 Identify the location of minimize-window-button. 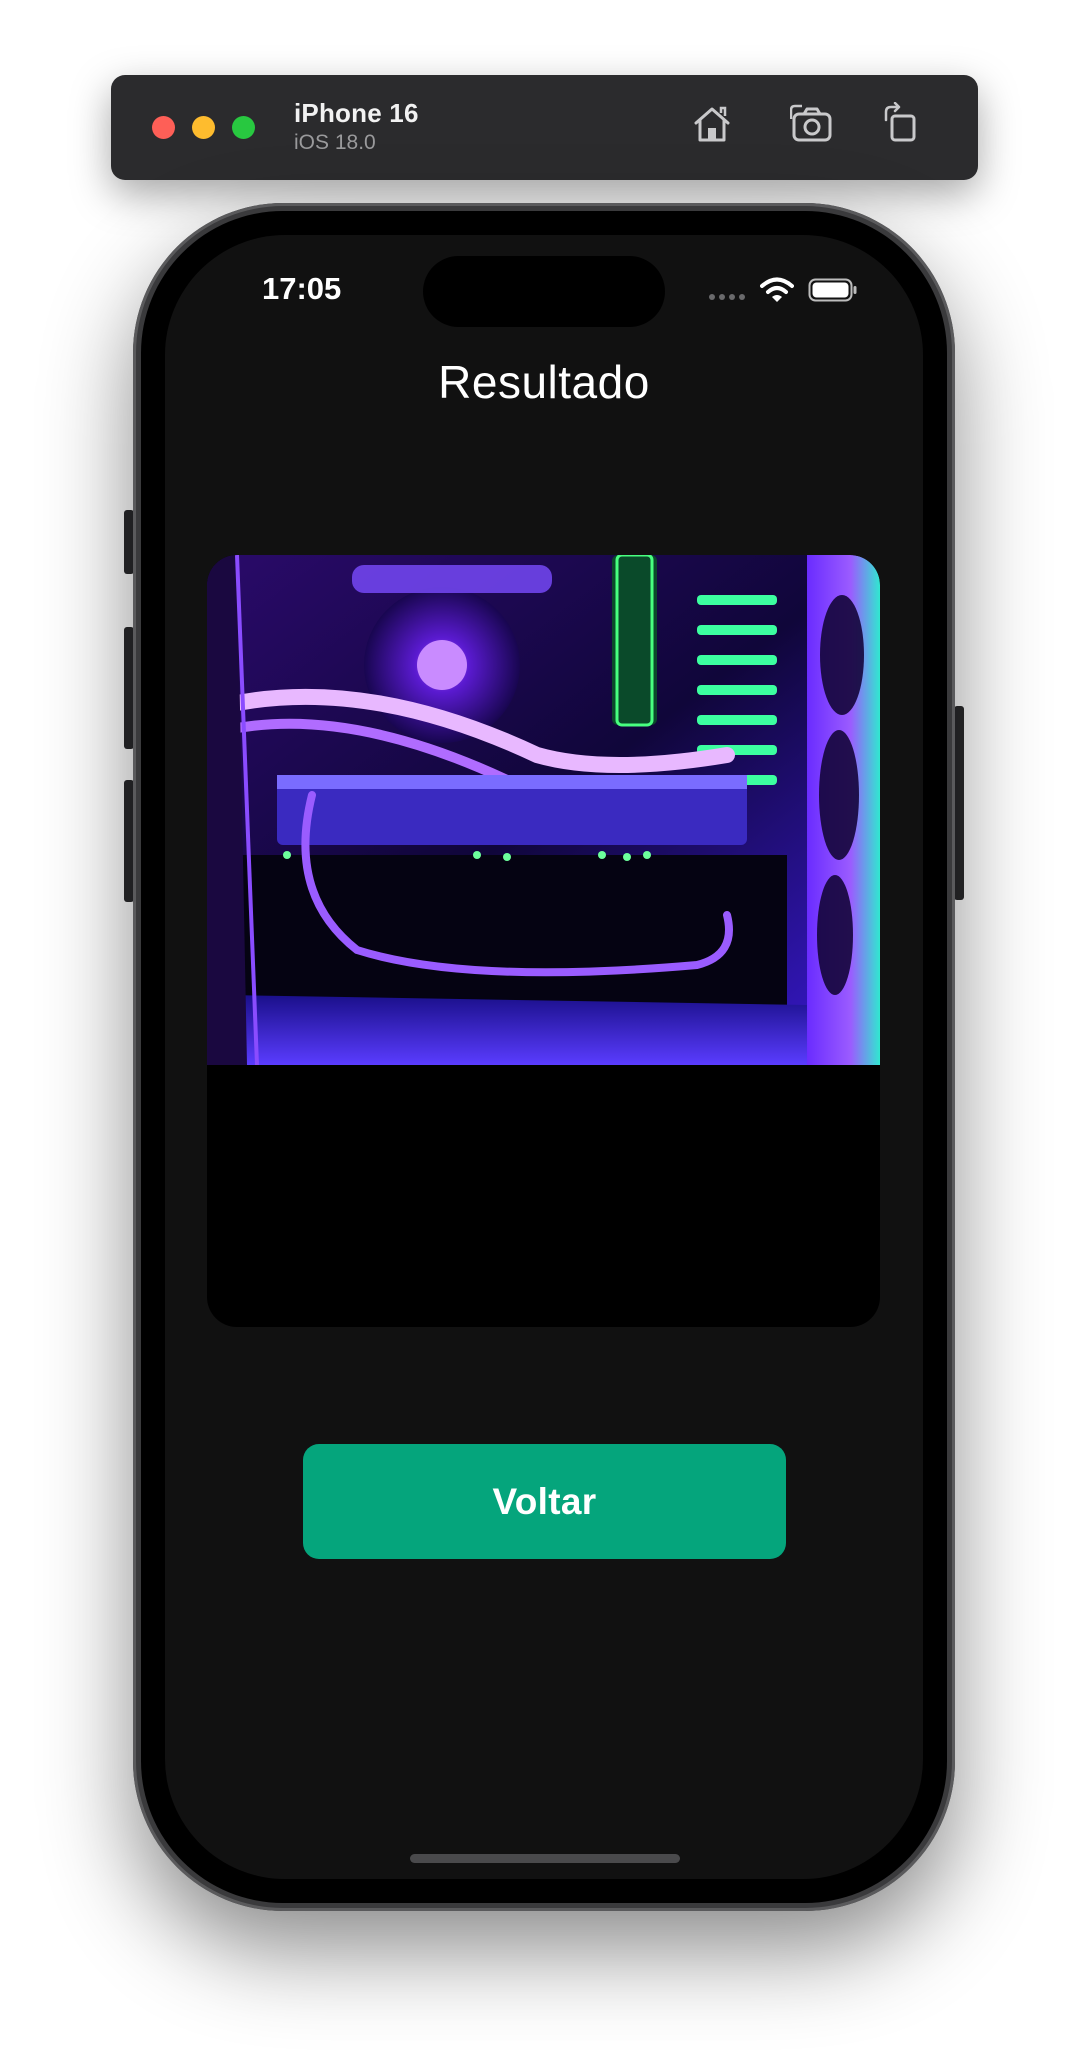
(203, 127).